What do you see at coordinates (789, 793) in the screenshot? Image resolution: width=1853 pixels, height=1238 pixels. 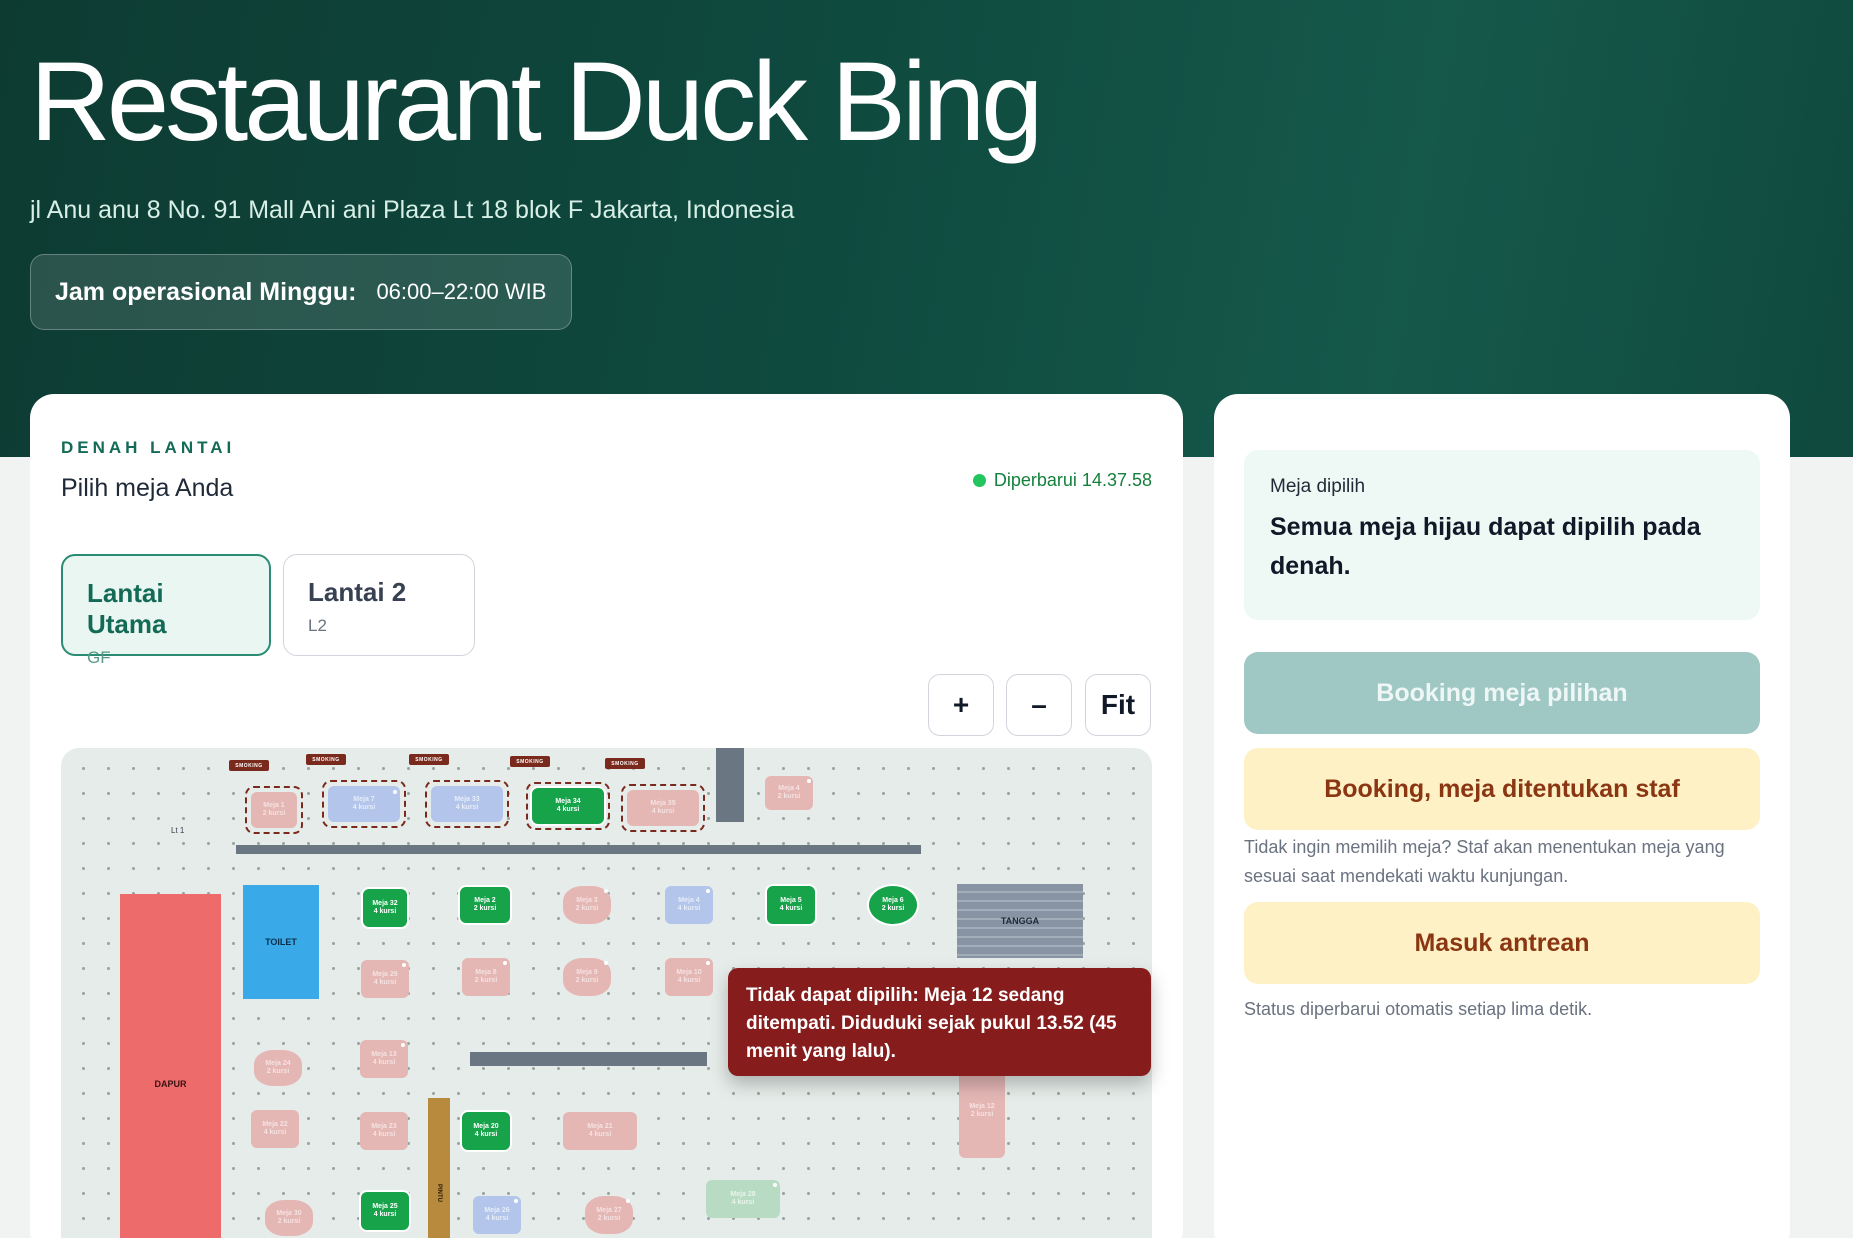 I see `table-meja-4: Meja 4 2 kursi` at bounding box center [789, 793].